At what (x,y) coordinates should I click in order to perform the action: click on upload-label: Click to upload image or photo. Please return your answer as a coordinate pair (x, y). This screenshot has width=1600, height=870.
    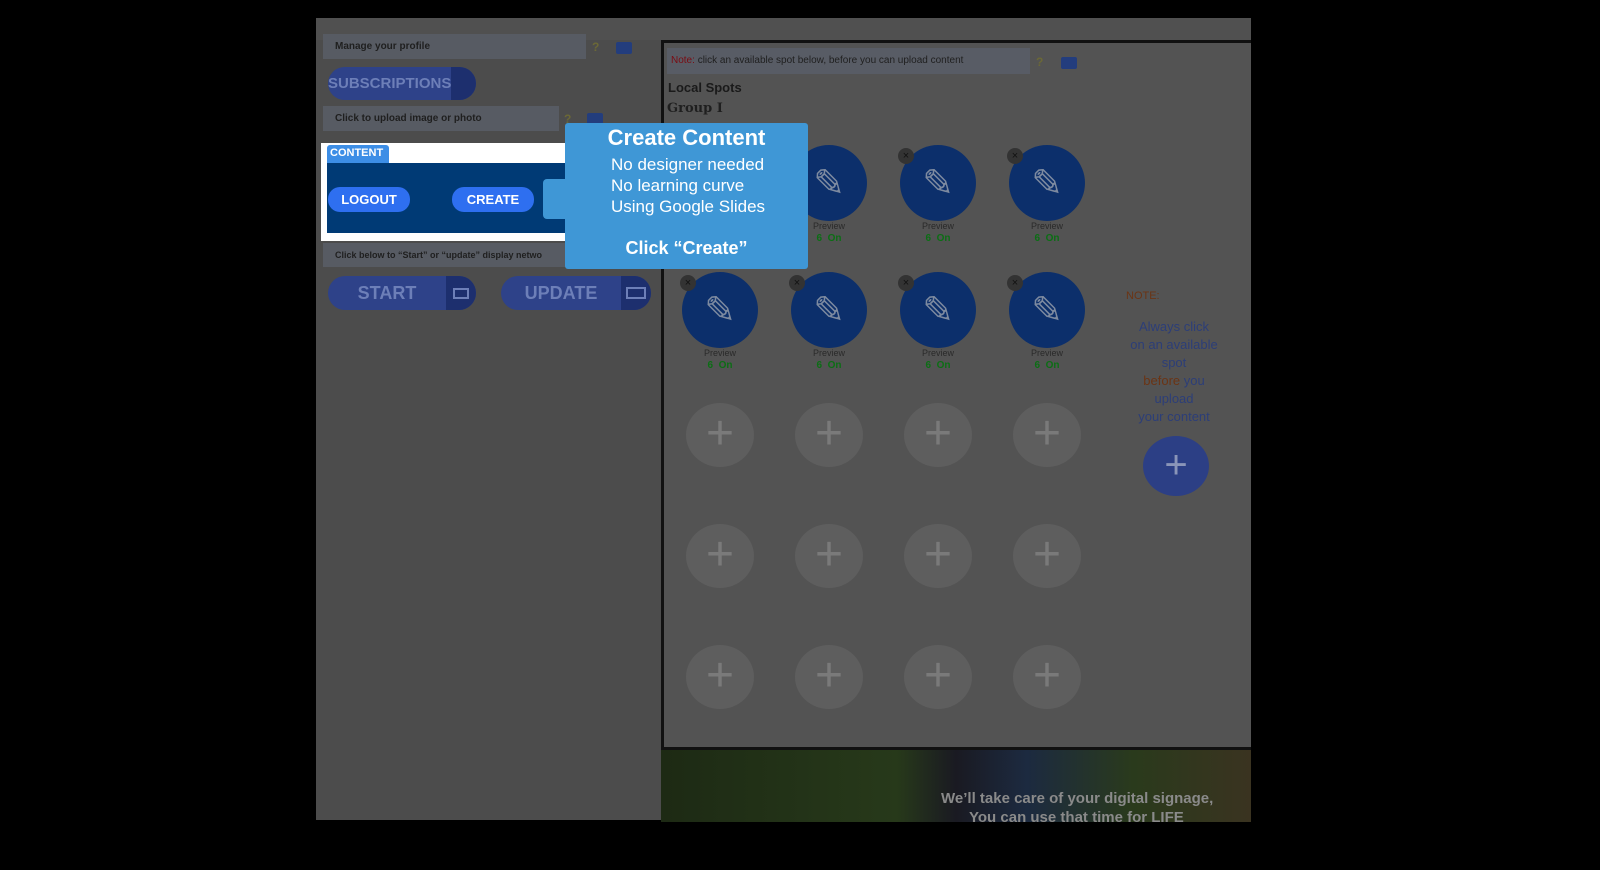
    Looking at the image, I should click on (408, 118).